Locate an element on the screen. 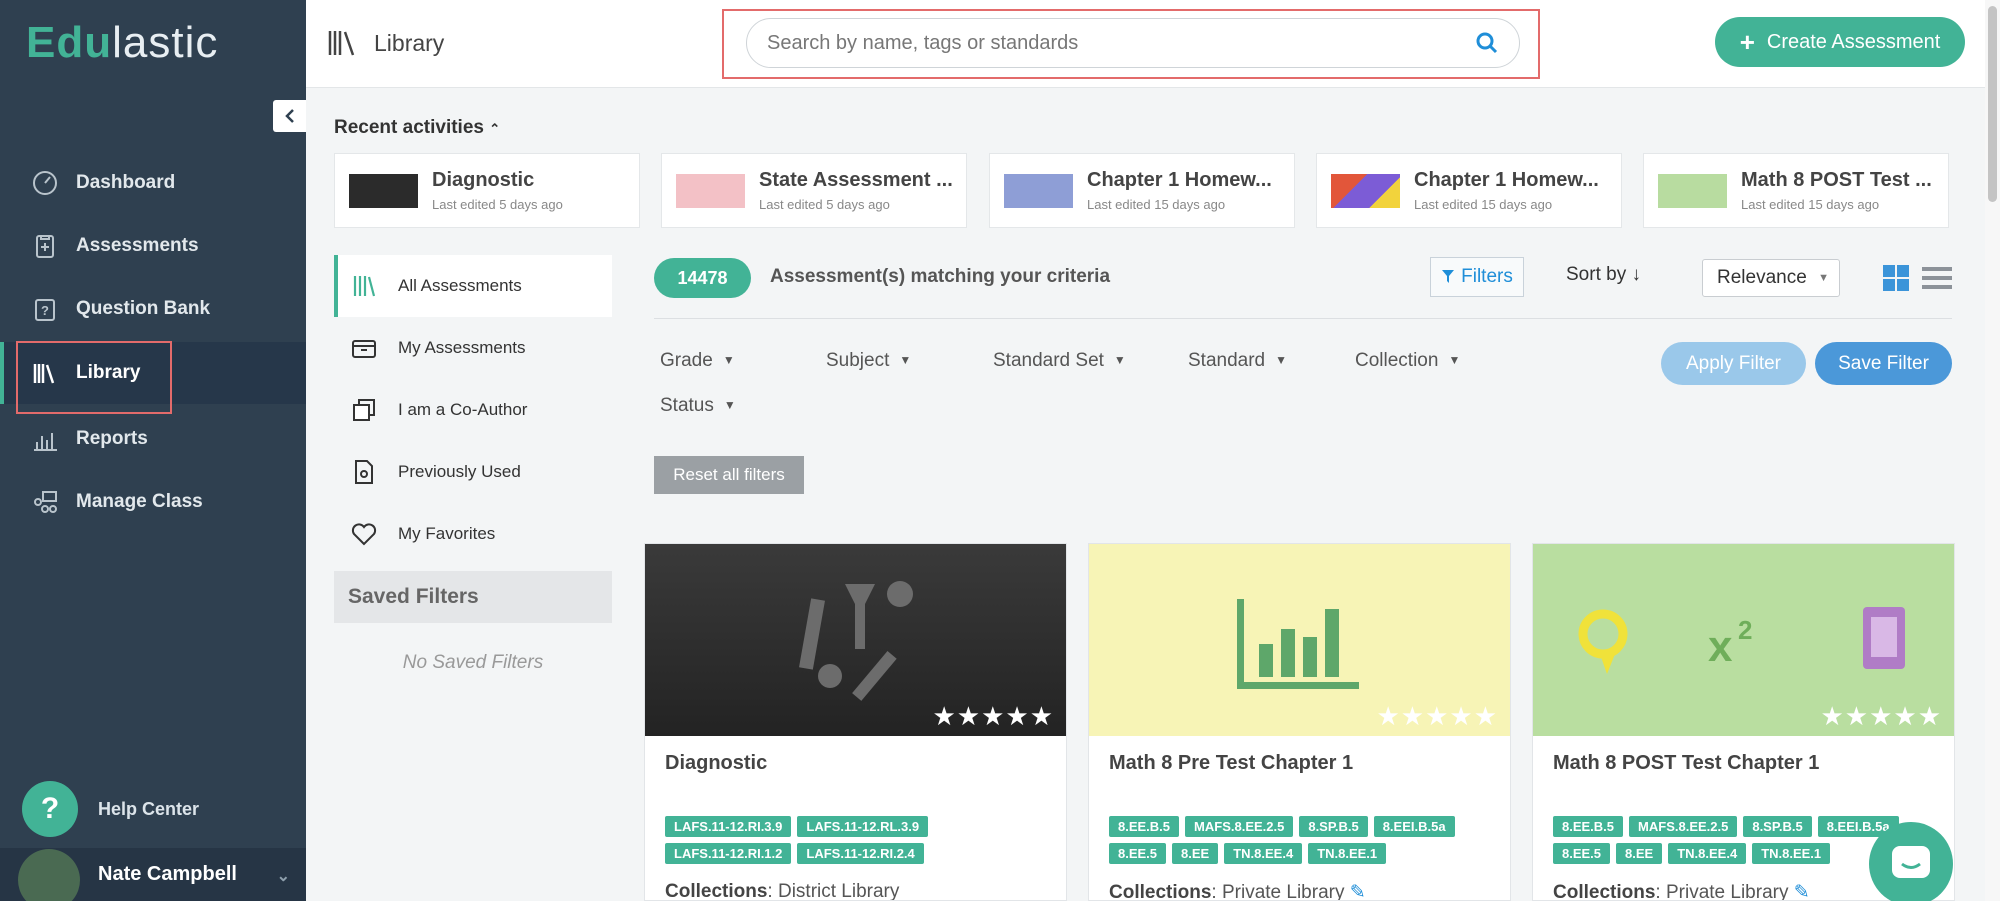 Image resolution: width=2000 pixels, height=901 pixels. collection-dropdown: Collection ▼ is located at coordinates (1407, 361).